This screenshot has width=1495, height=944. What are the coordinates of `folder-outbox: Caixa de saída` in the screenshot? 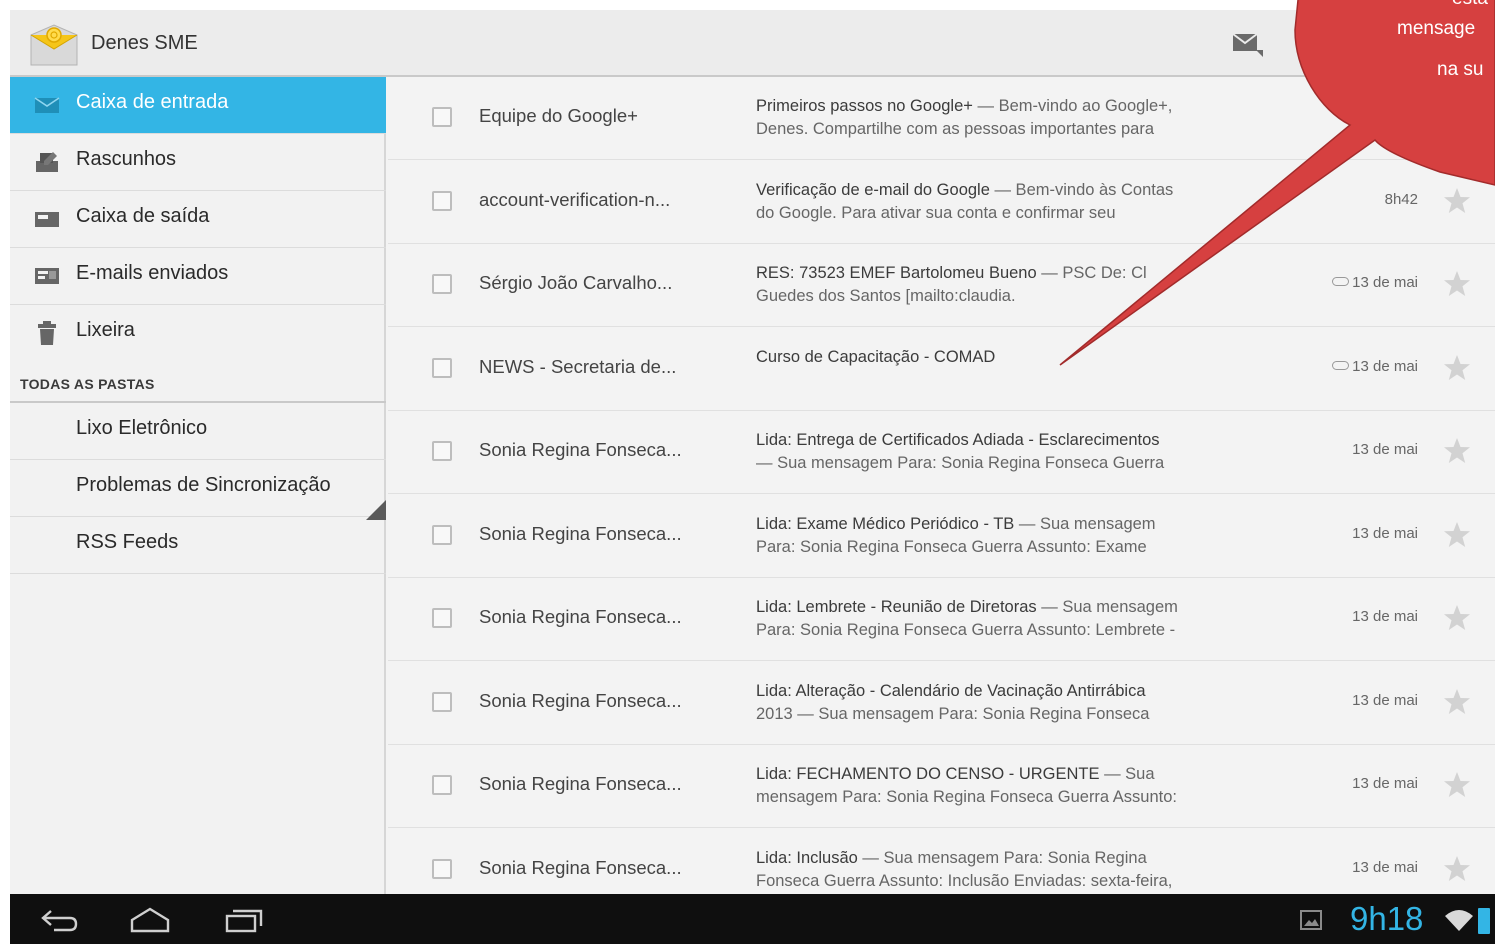 It's located at (198, 219).